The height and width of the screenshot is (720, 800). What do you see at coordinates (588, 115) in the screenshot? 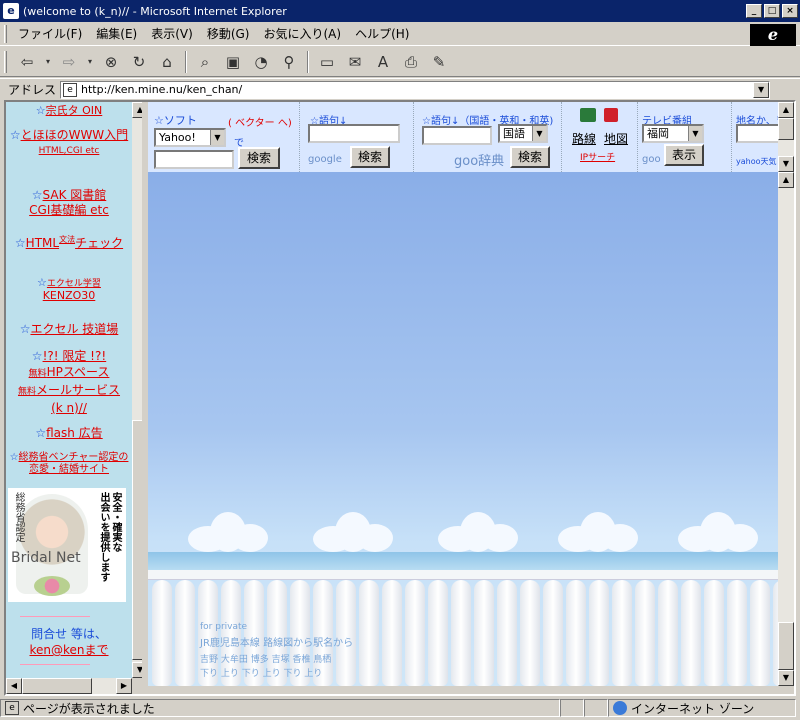
I see `train-icon` at bounding box center [588, 115].